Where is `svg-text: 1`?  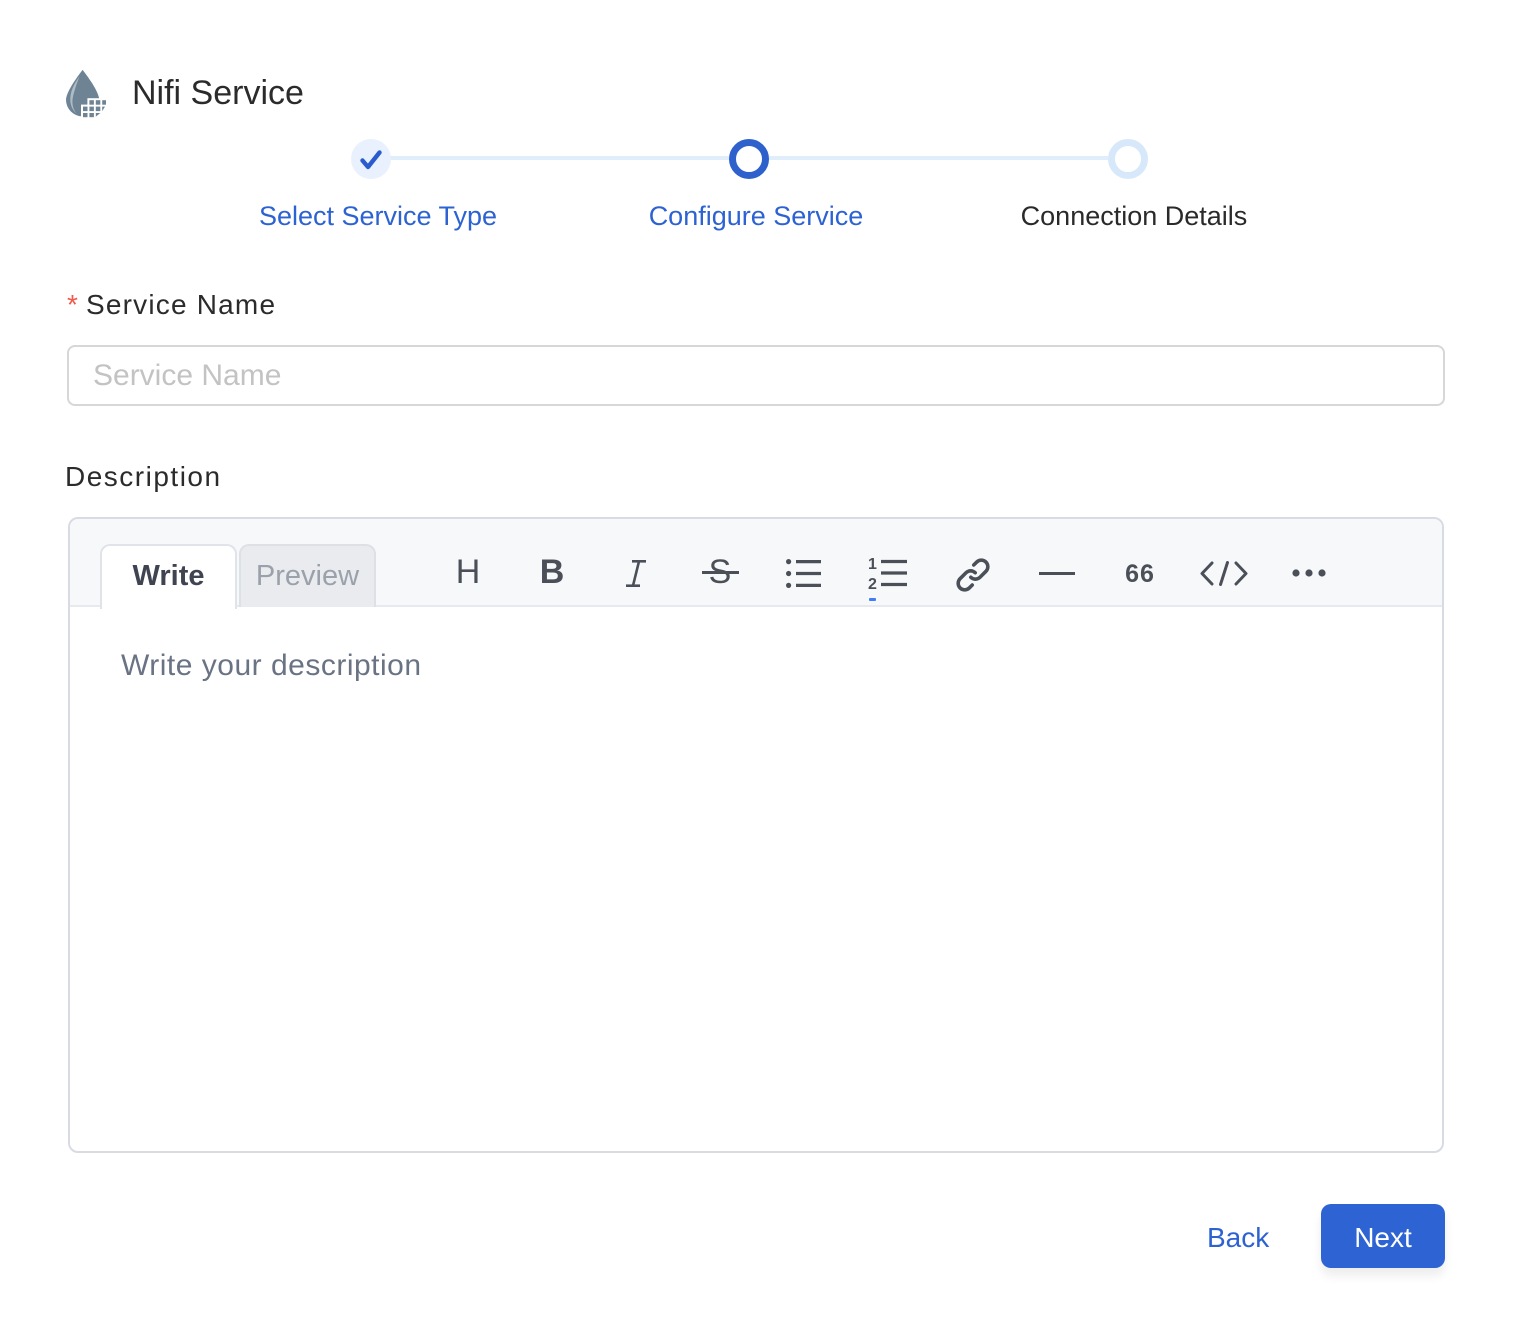 svg-text: 1 is located at coordinates (872, 564).